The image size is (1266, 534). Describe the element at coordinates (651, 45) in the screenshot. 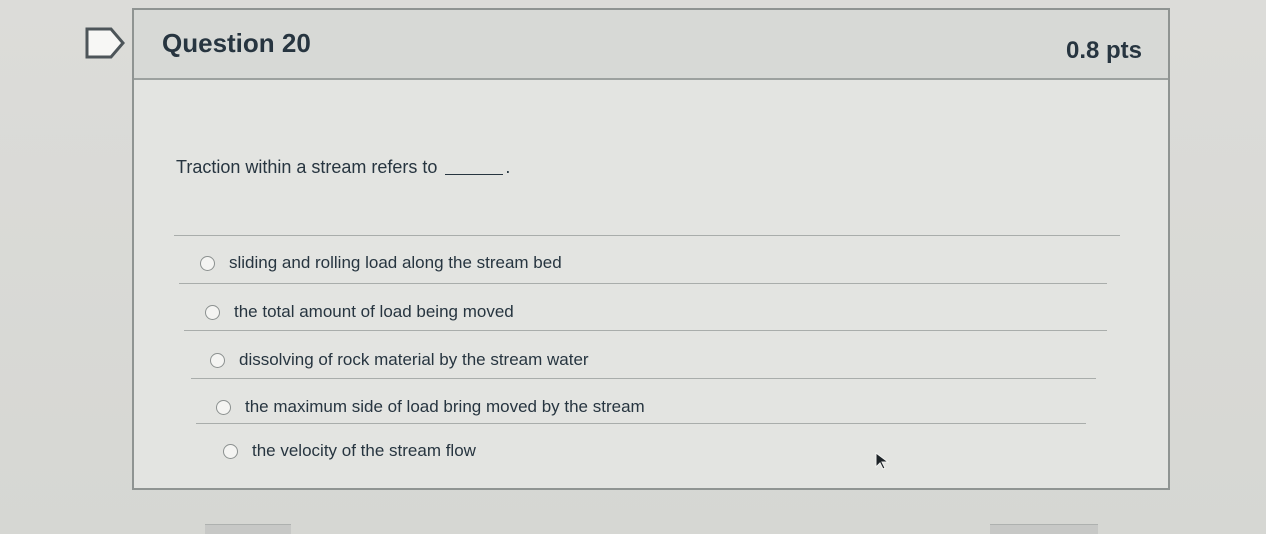

I see `question-header: Question 20 0.8 pts` at that location.